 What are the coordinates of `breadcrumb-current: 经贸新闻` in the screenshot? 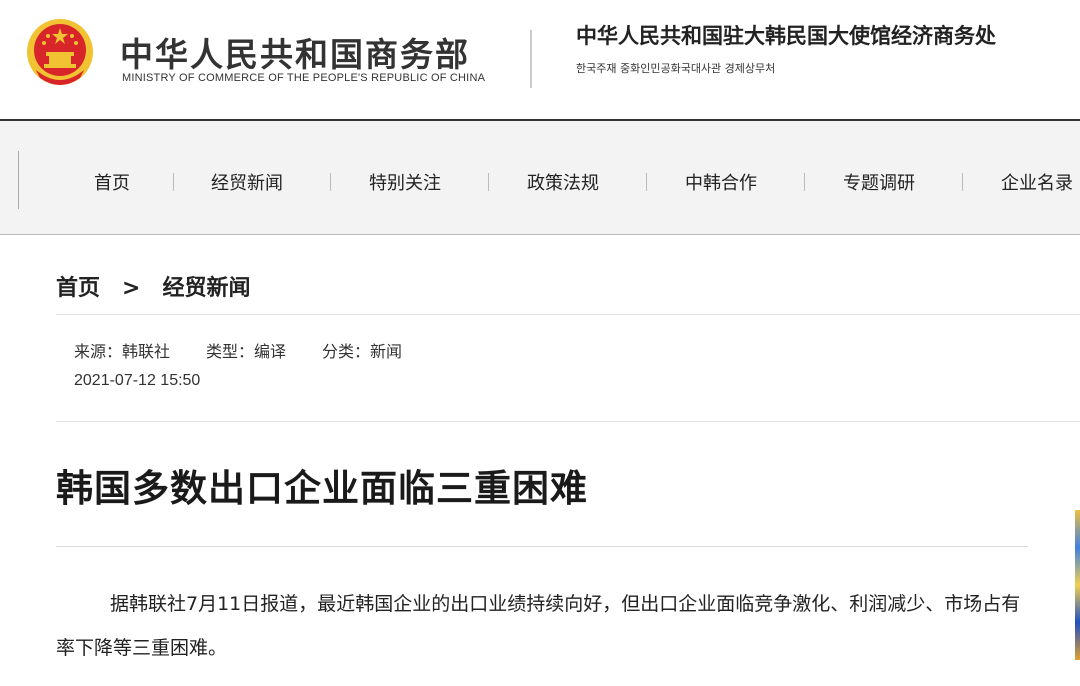 It's located at (206, 288).